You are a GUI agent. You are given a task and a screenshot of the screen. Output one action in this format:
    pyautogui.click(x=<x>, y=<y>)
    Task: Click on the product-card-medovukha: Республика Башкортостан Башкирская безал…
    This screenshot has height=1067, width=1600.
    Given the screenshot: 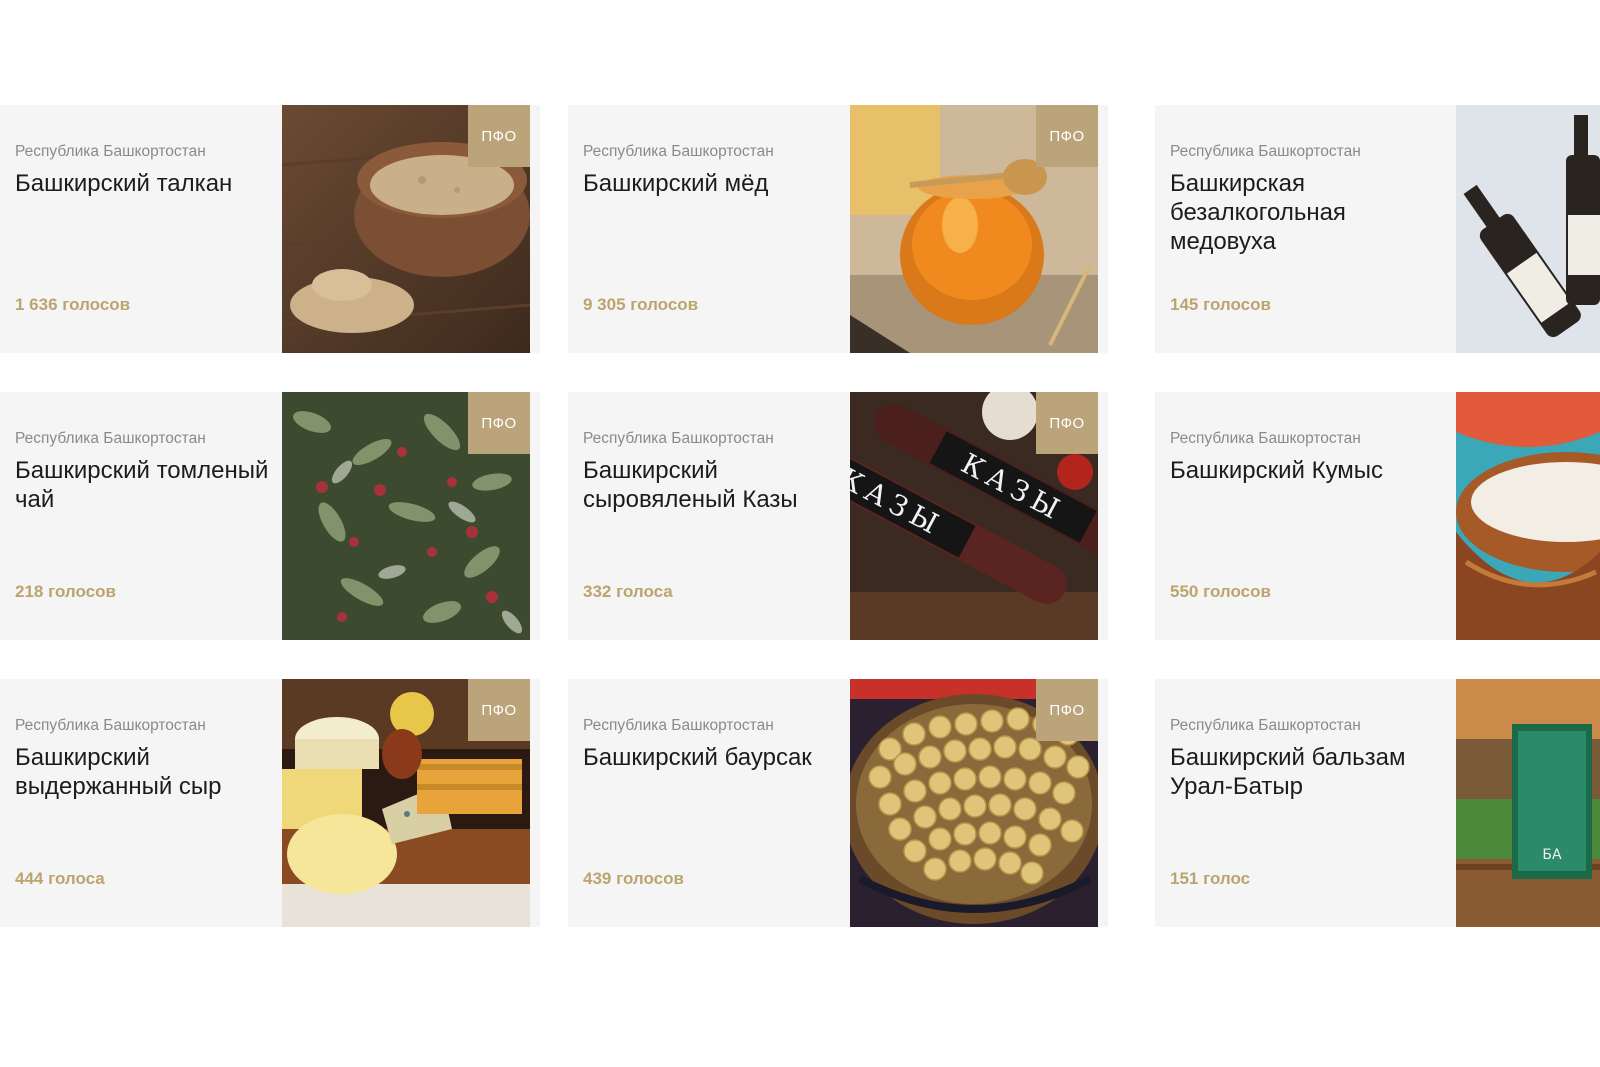 What is the action you would take?
    pyautogui.click(x=1377, y=229)
    